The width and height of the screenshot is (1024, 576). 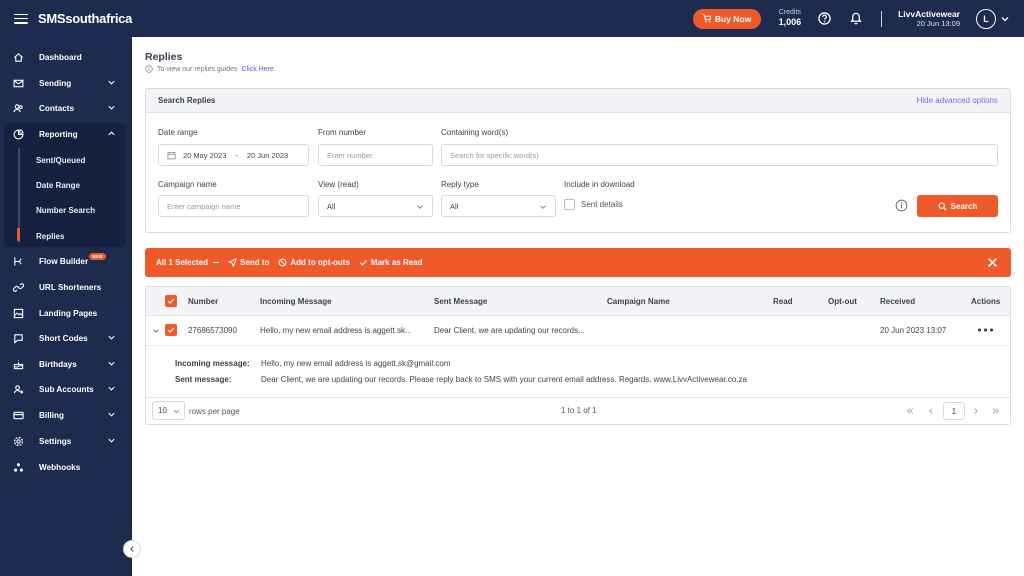 I want to click on shortcode-icon, so click(x=18, y=338).